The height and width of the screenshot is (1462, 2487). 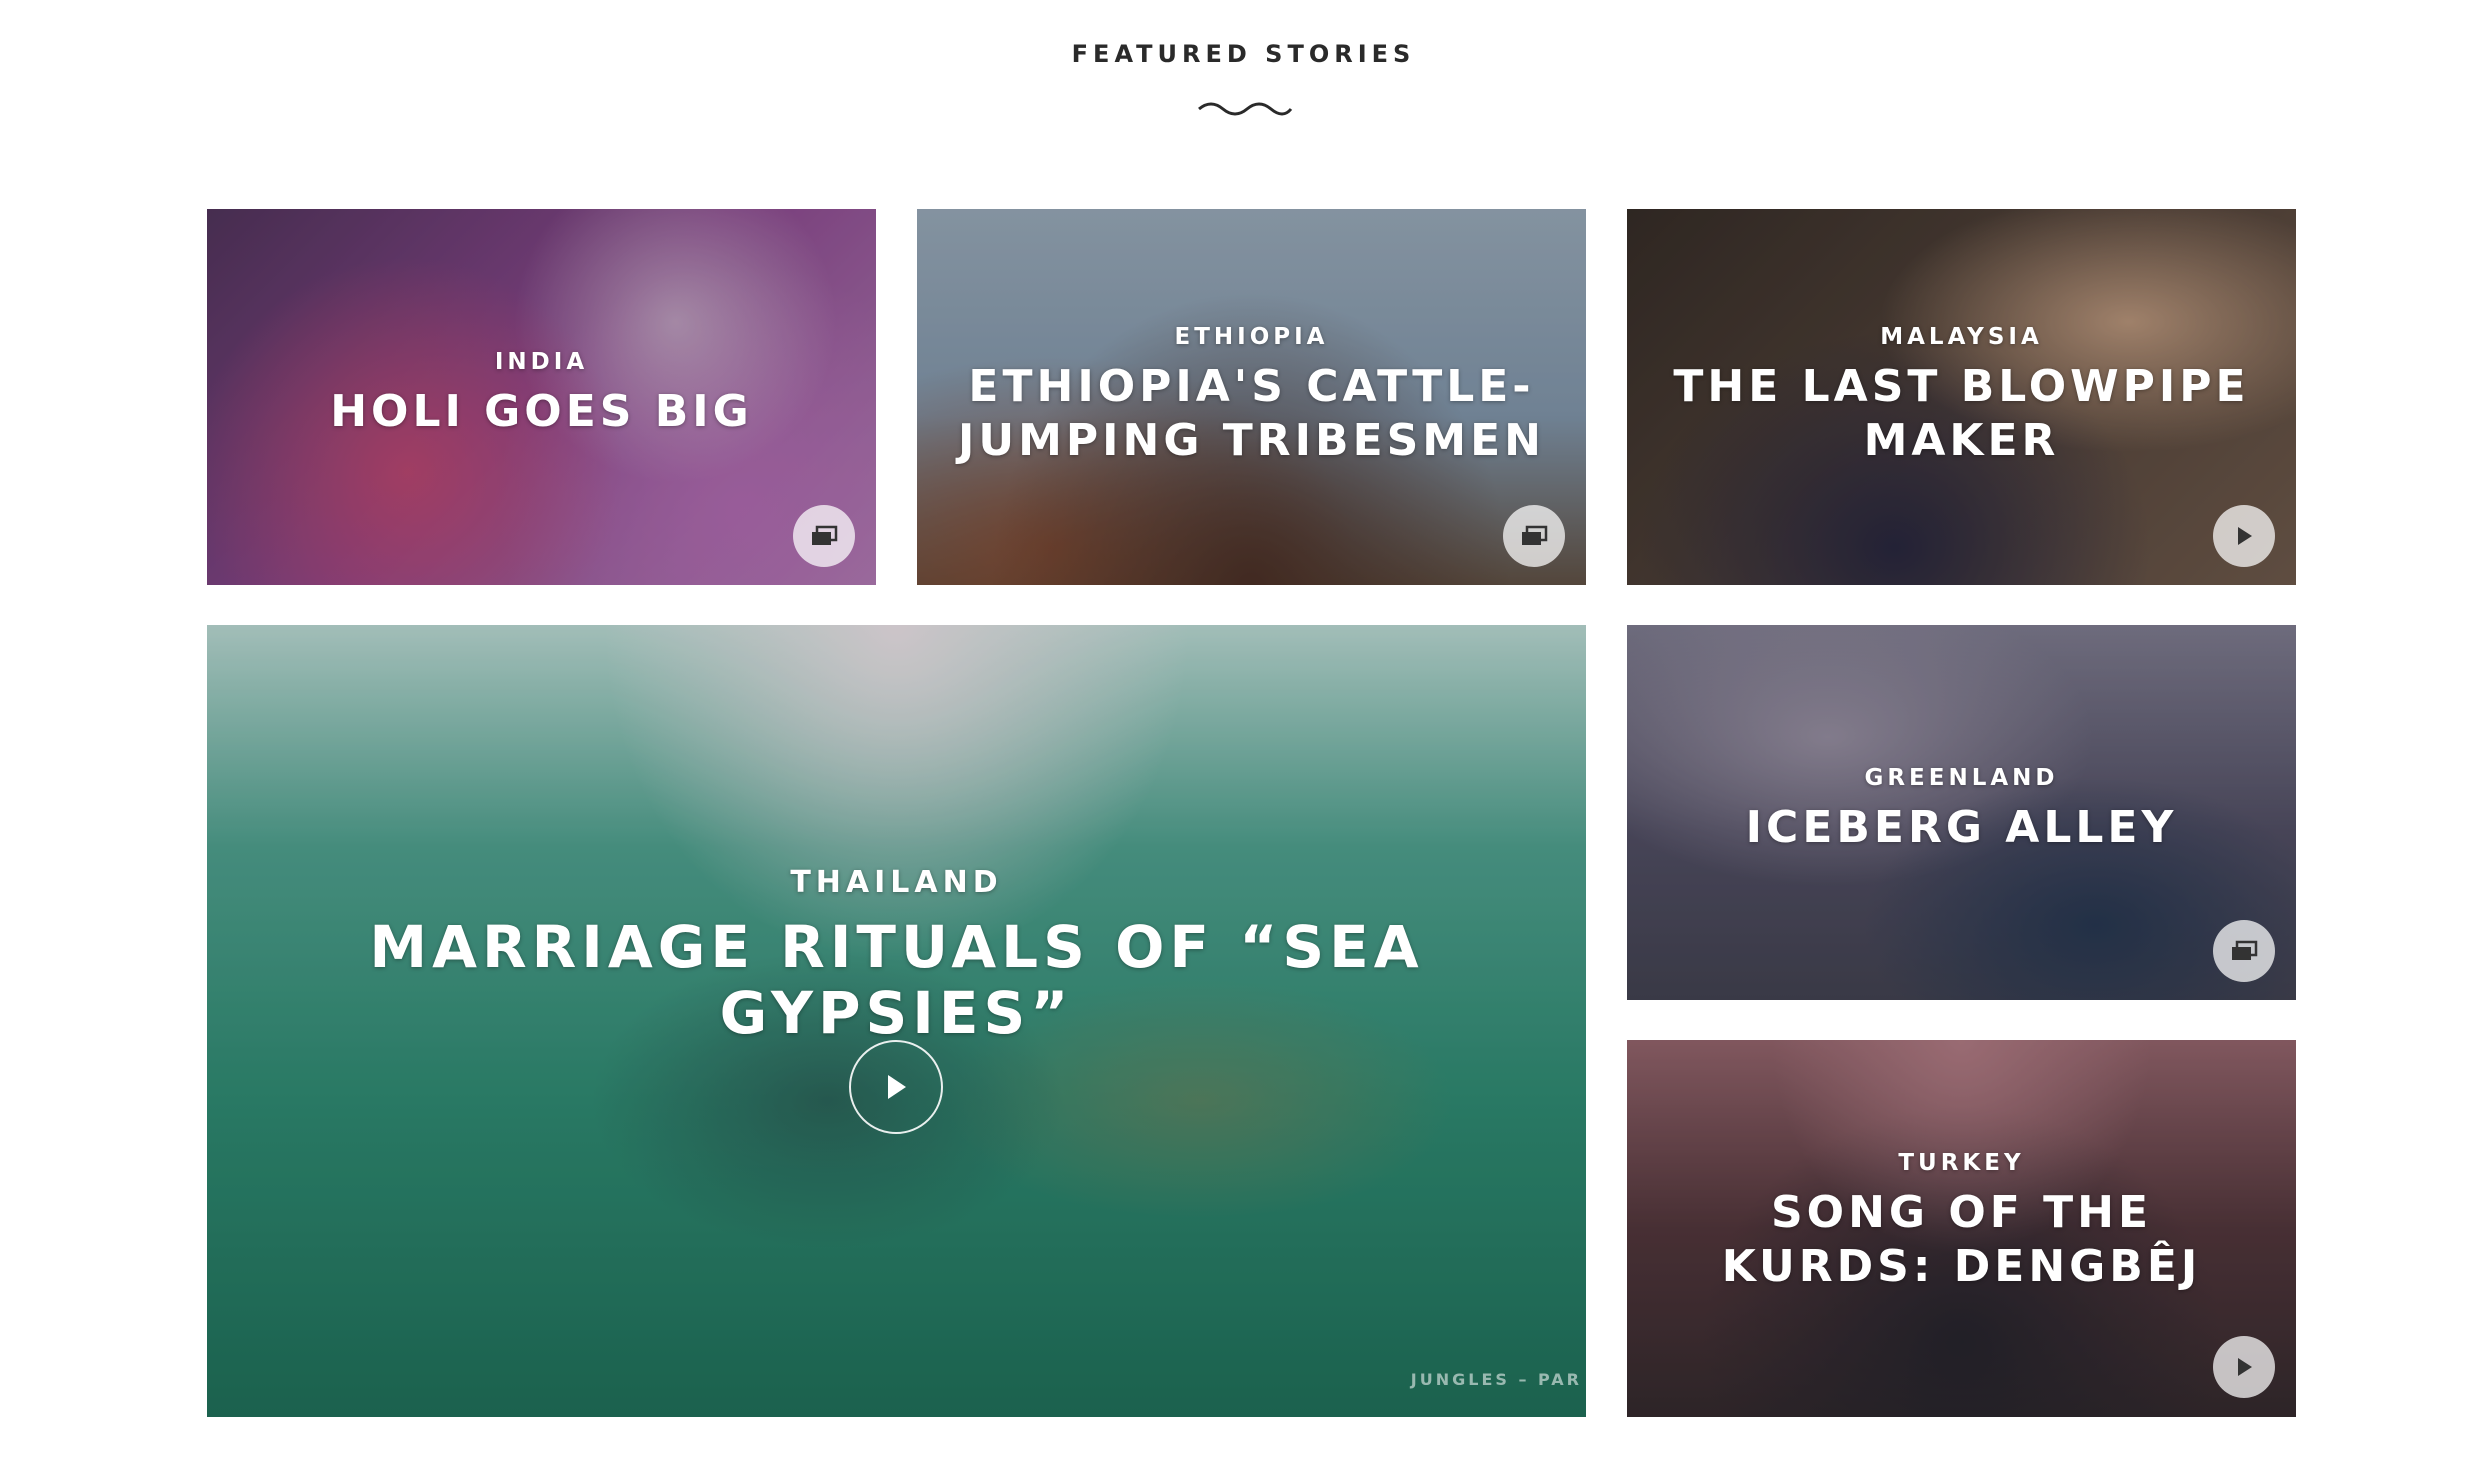 What do you see at coordinates (1251, 337) in the screenshot?
I see `story-country: ETHIOPIA` at bounding box center [1251, 337].